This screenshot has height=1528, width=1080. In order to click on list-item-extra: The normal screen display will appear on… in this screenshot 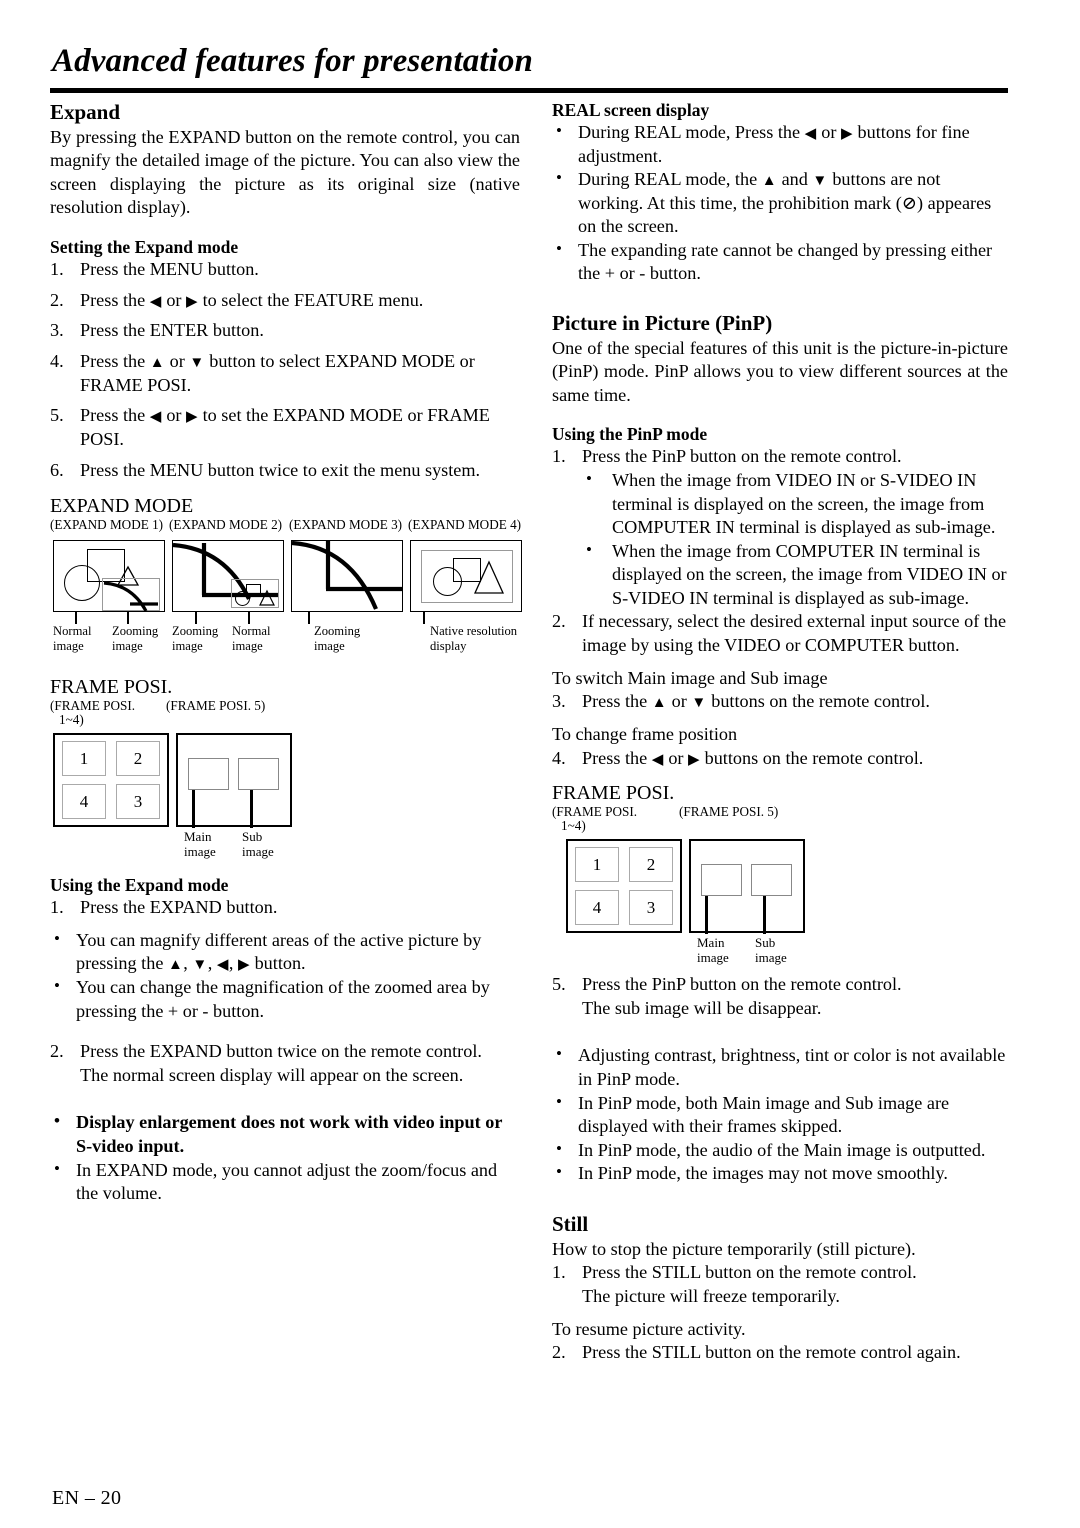, I will do `click(285, 1076)`.